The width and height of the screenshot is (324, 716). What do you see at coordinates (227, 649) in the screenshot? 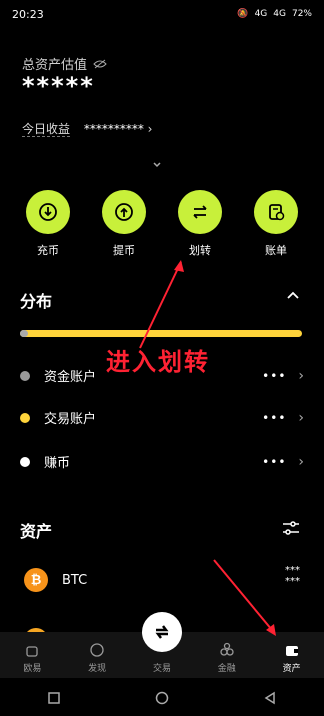
I see `finance-icon` at bounding box center [227, 649].